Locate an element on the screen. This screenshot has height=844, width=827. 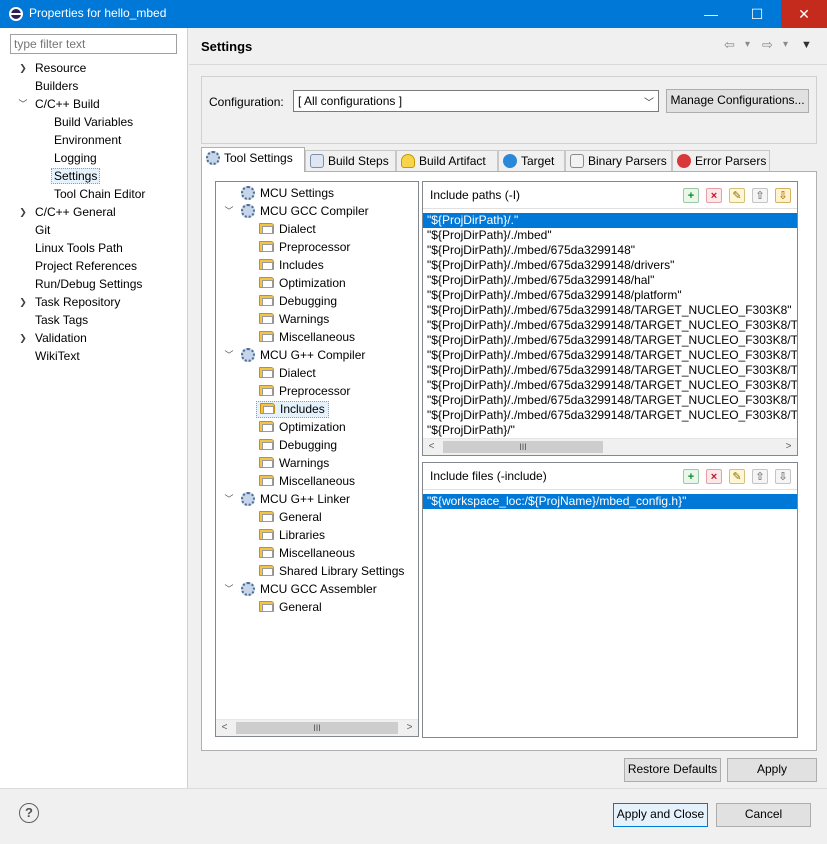
nav-item-logging: Logging is located at coordinates (93, 158).